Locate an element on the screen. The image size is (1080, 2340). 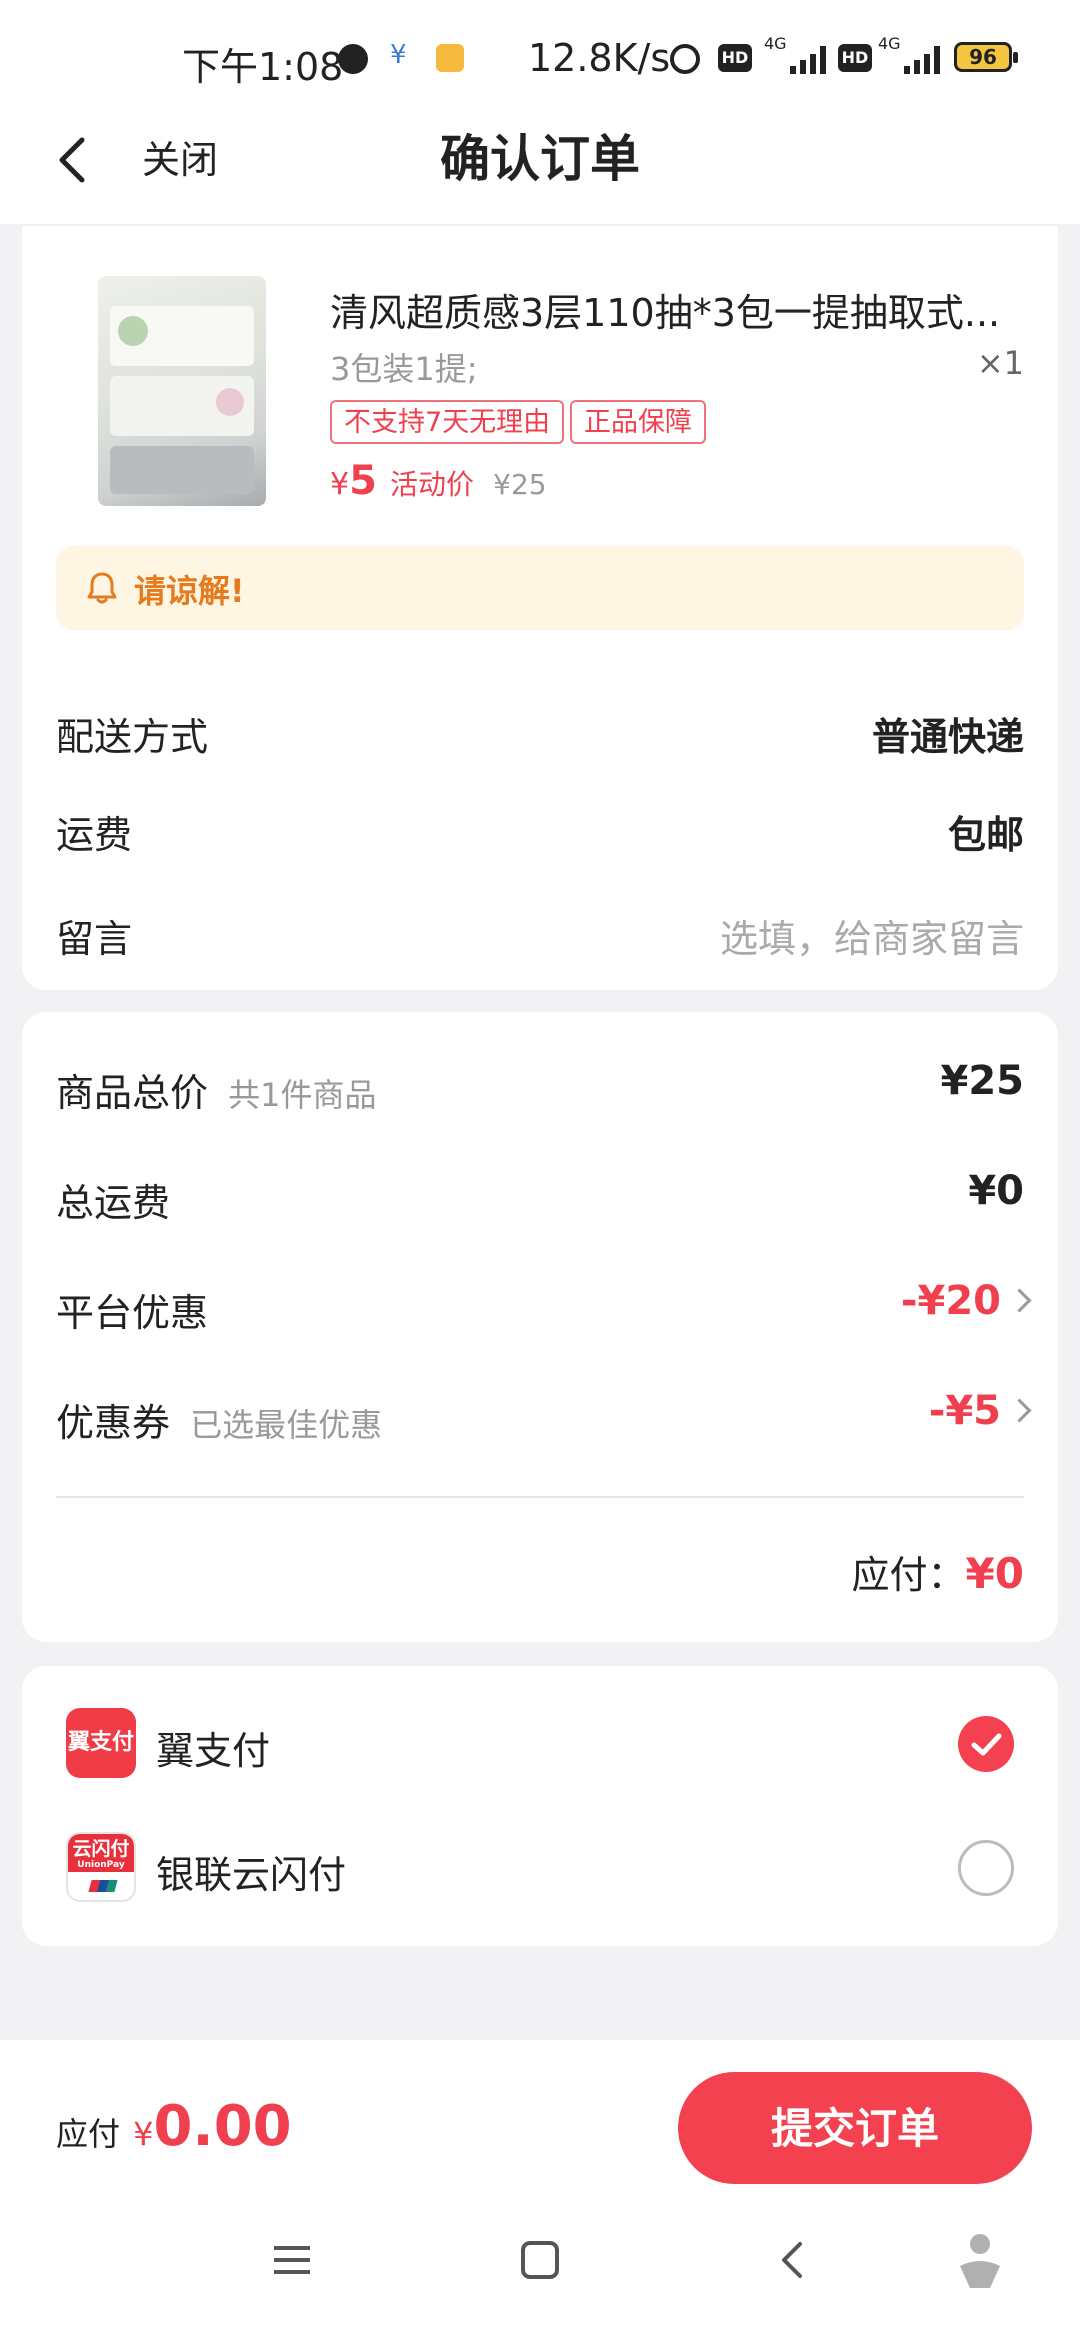
network-speed: 12.8K/s is located at coordinates (599, 58).